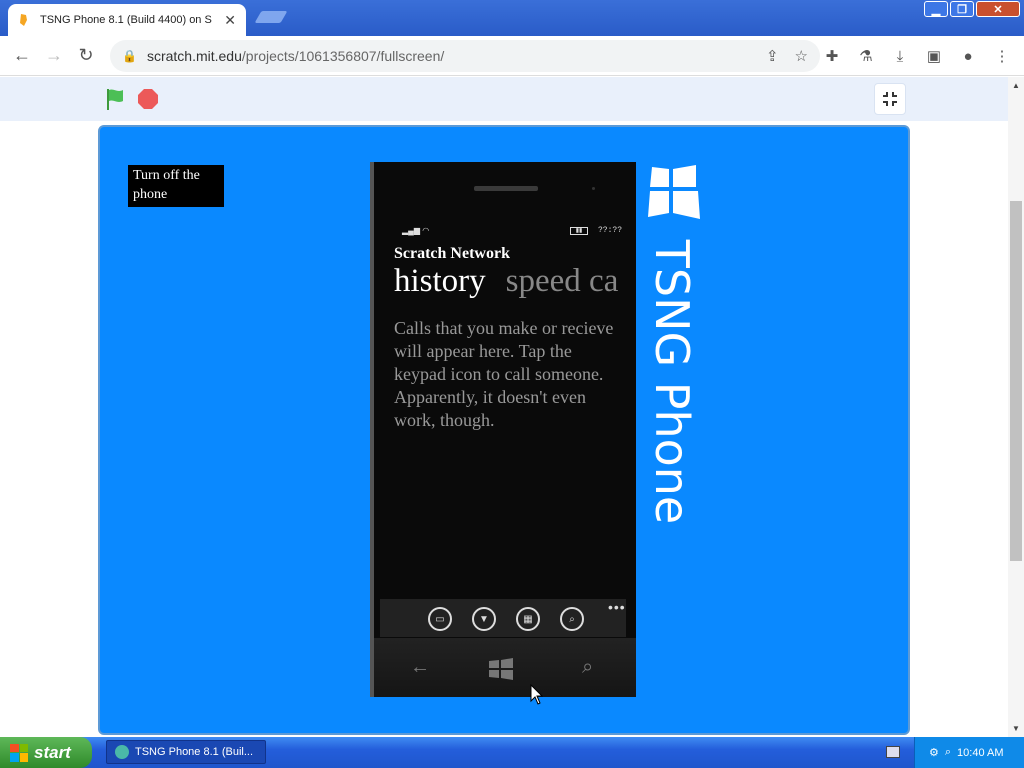 The image size is (1024, 768). I want to click on new-tab-button, so click(271, 17).